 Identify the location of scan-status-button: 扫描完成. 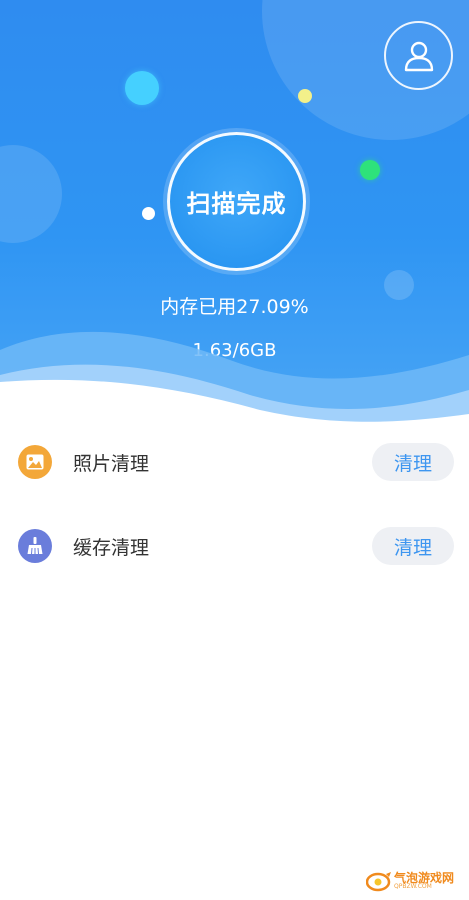
(236, 201).